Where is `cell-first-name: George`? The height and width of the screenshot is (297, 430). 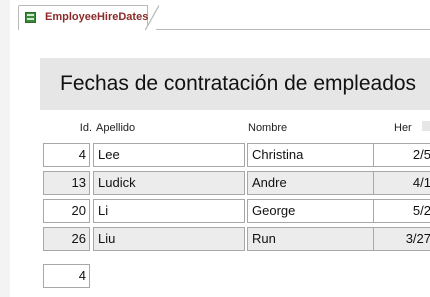 cell-first-name: George is located at coordinates (311, 211).